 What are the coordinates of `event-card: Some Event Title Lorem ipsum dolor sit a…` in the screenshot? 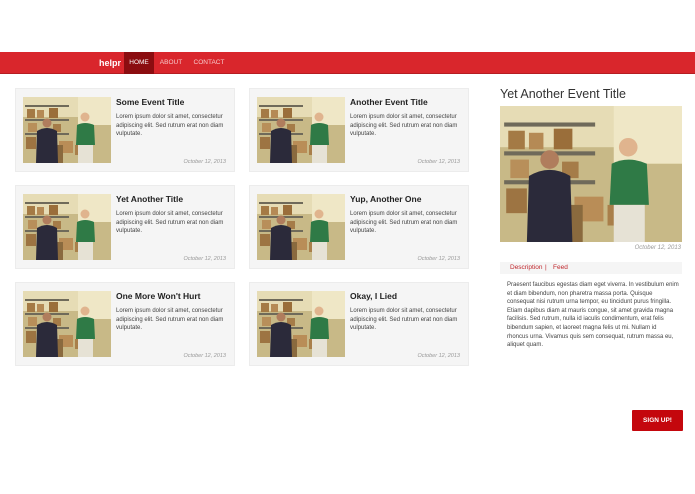 It's located at (125, 130).